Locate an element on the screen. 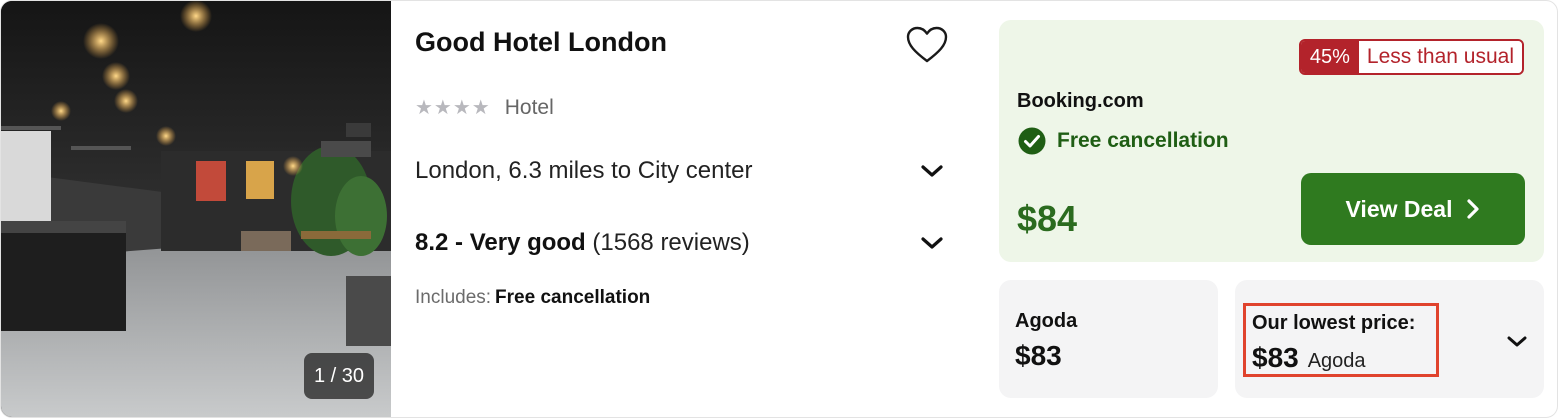 Image resolution: width=1558 pixels, height=418 pixels. rating-row: 8.2 - Very good (1568 reviews) is located at coordinates (680, 243).